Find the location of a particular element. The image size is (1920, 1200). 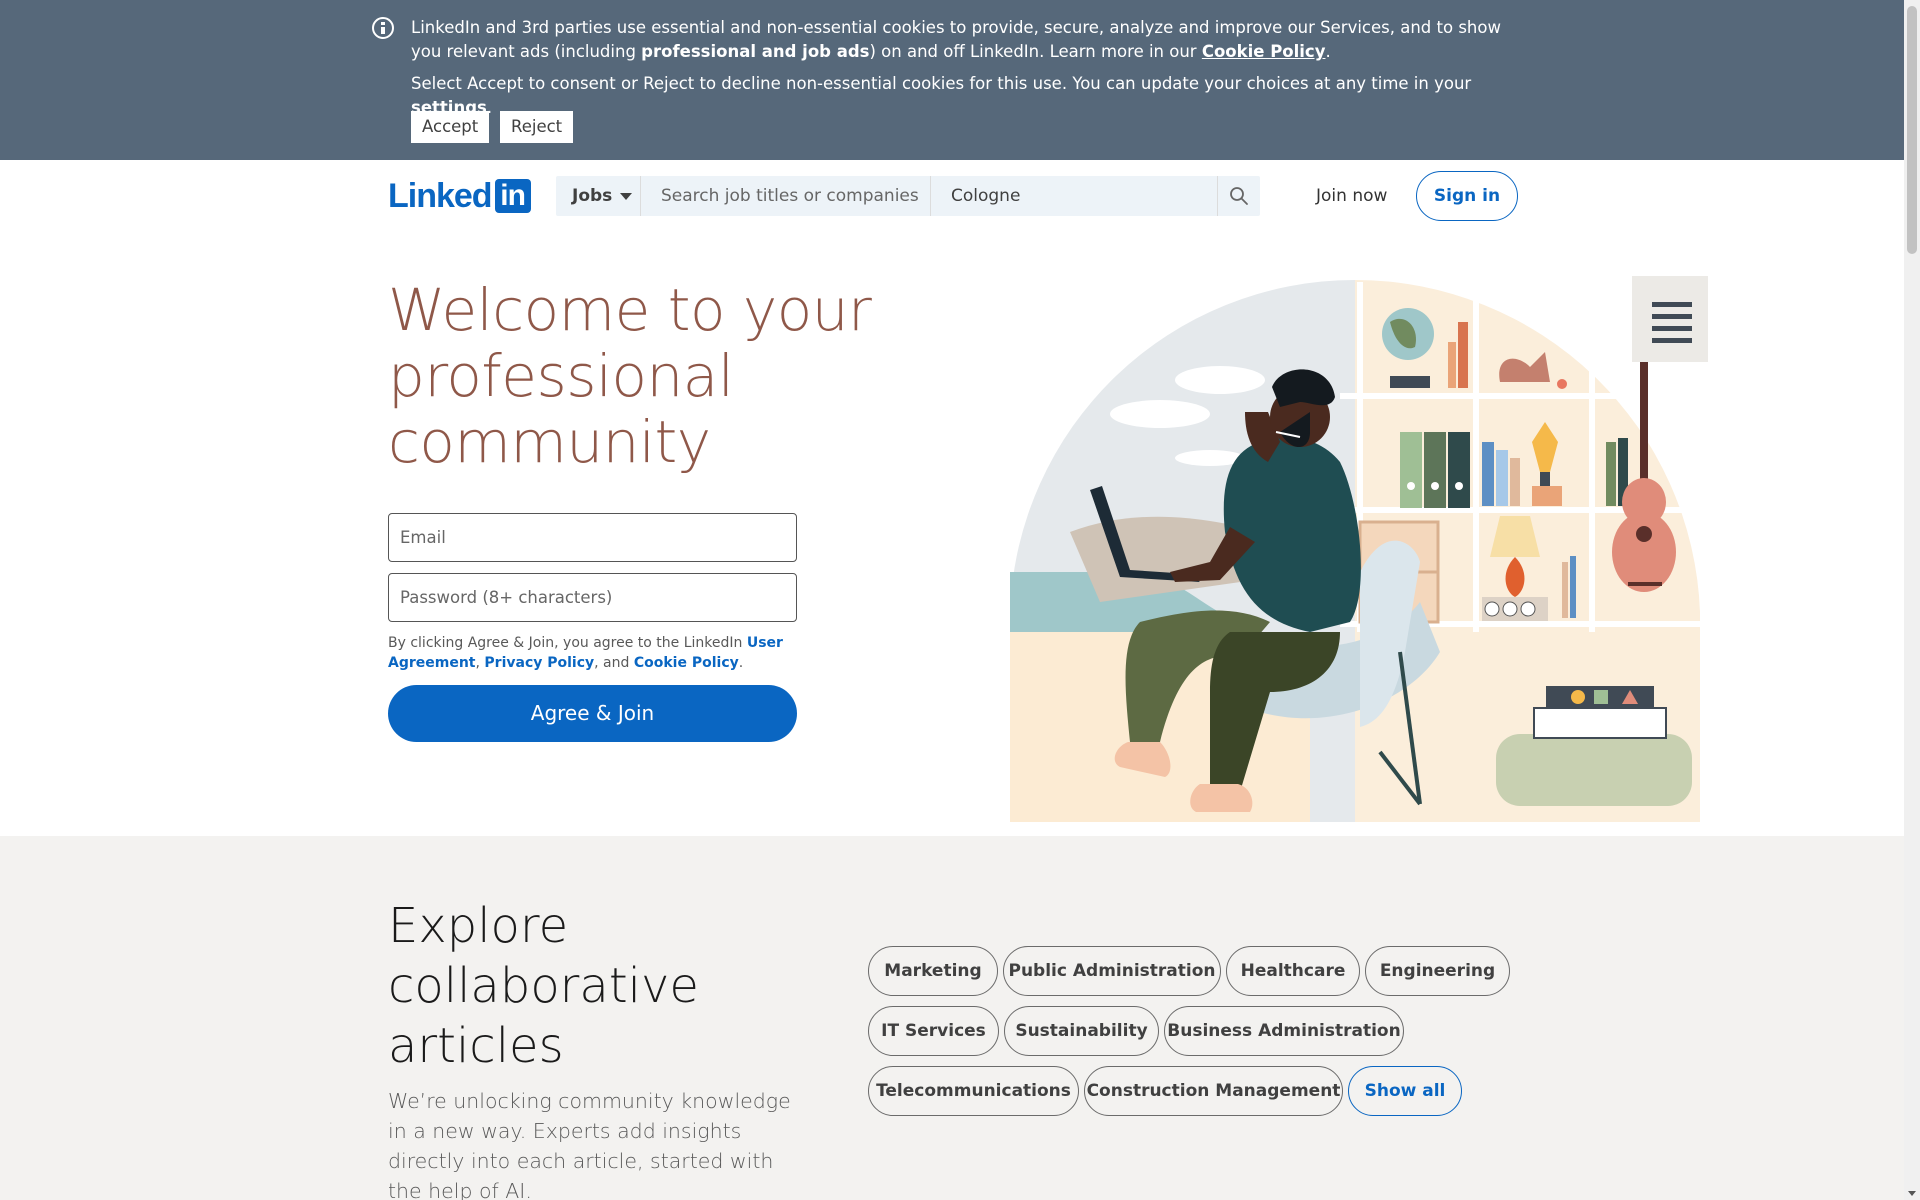

location-input is located at coordinates (1074, 196).